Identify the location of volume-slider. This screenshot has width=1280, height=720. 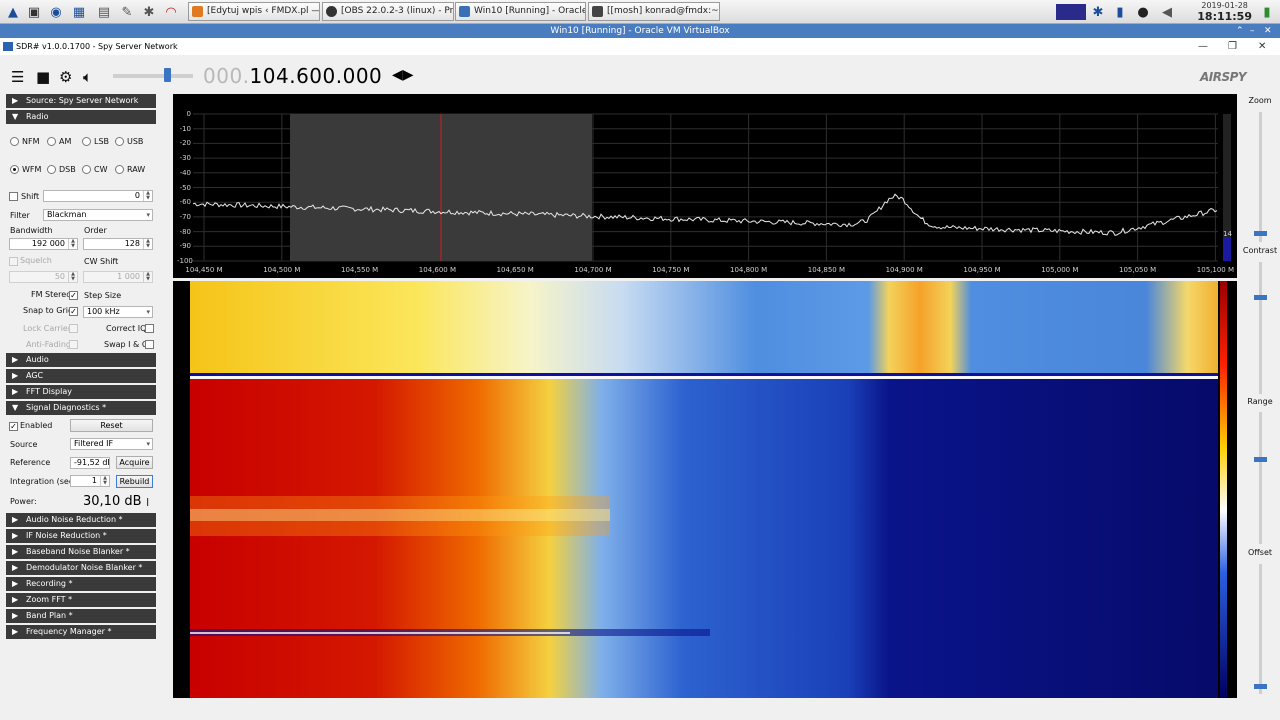
(153, 76).